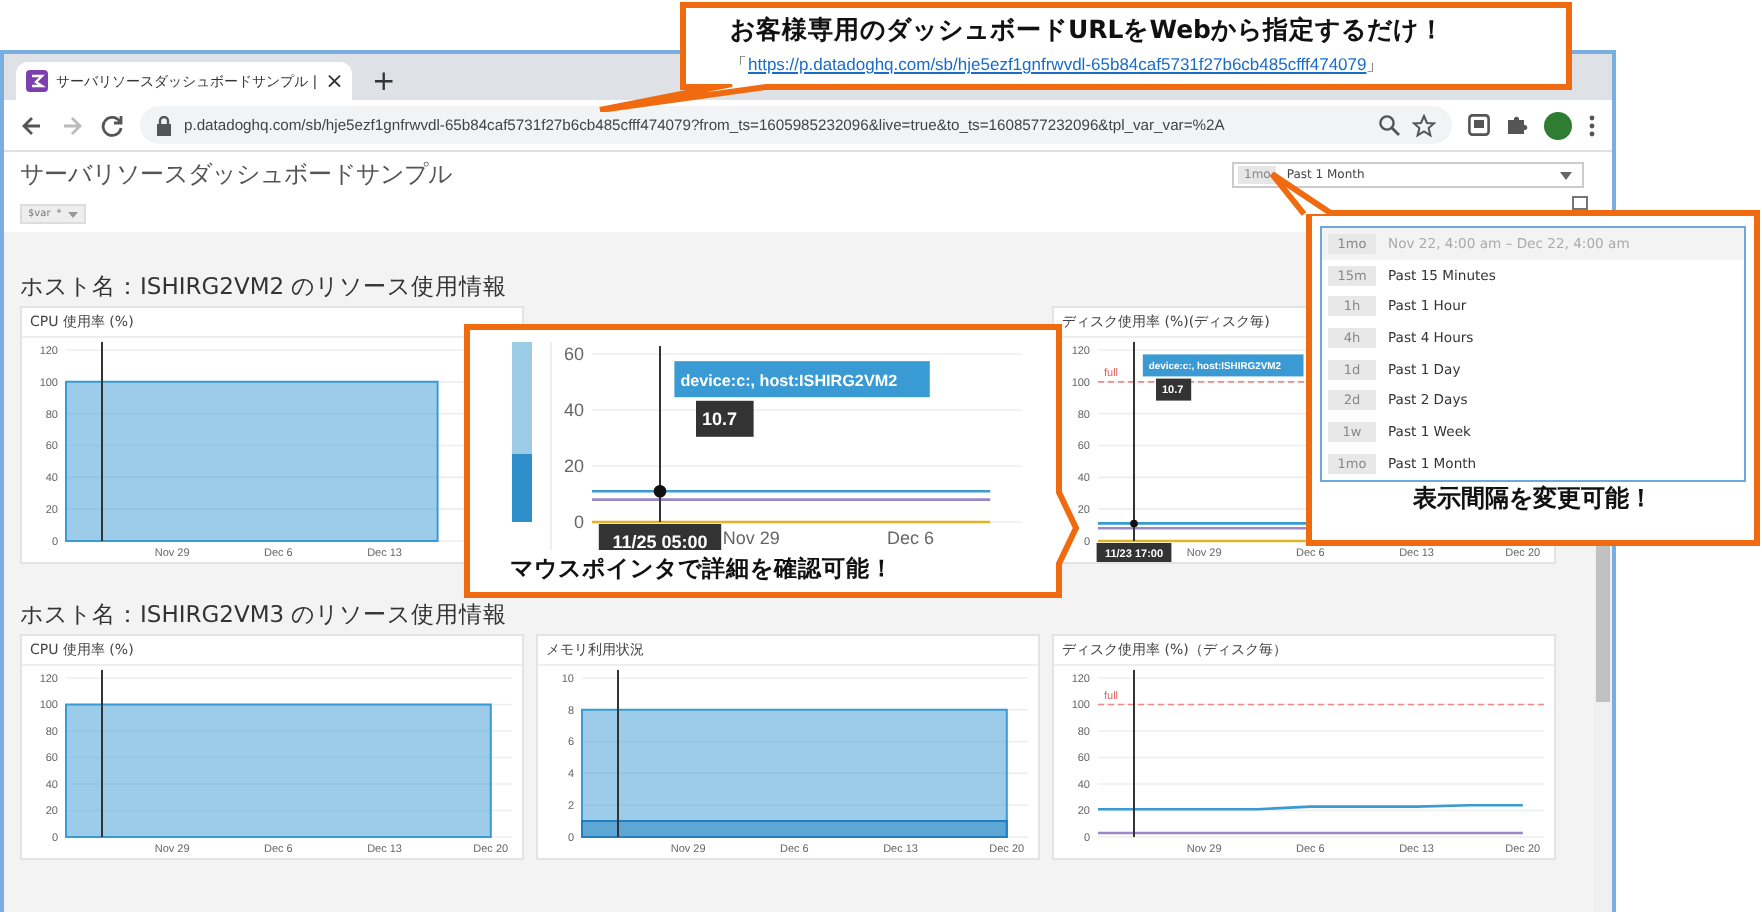 This screenshot has height=912, width=1762. I want to click on hover-time: 11/25 05:00, so click(660, 537).